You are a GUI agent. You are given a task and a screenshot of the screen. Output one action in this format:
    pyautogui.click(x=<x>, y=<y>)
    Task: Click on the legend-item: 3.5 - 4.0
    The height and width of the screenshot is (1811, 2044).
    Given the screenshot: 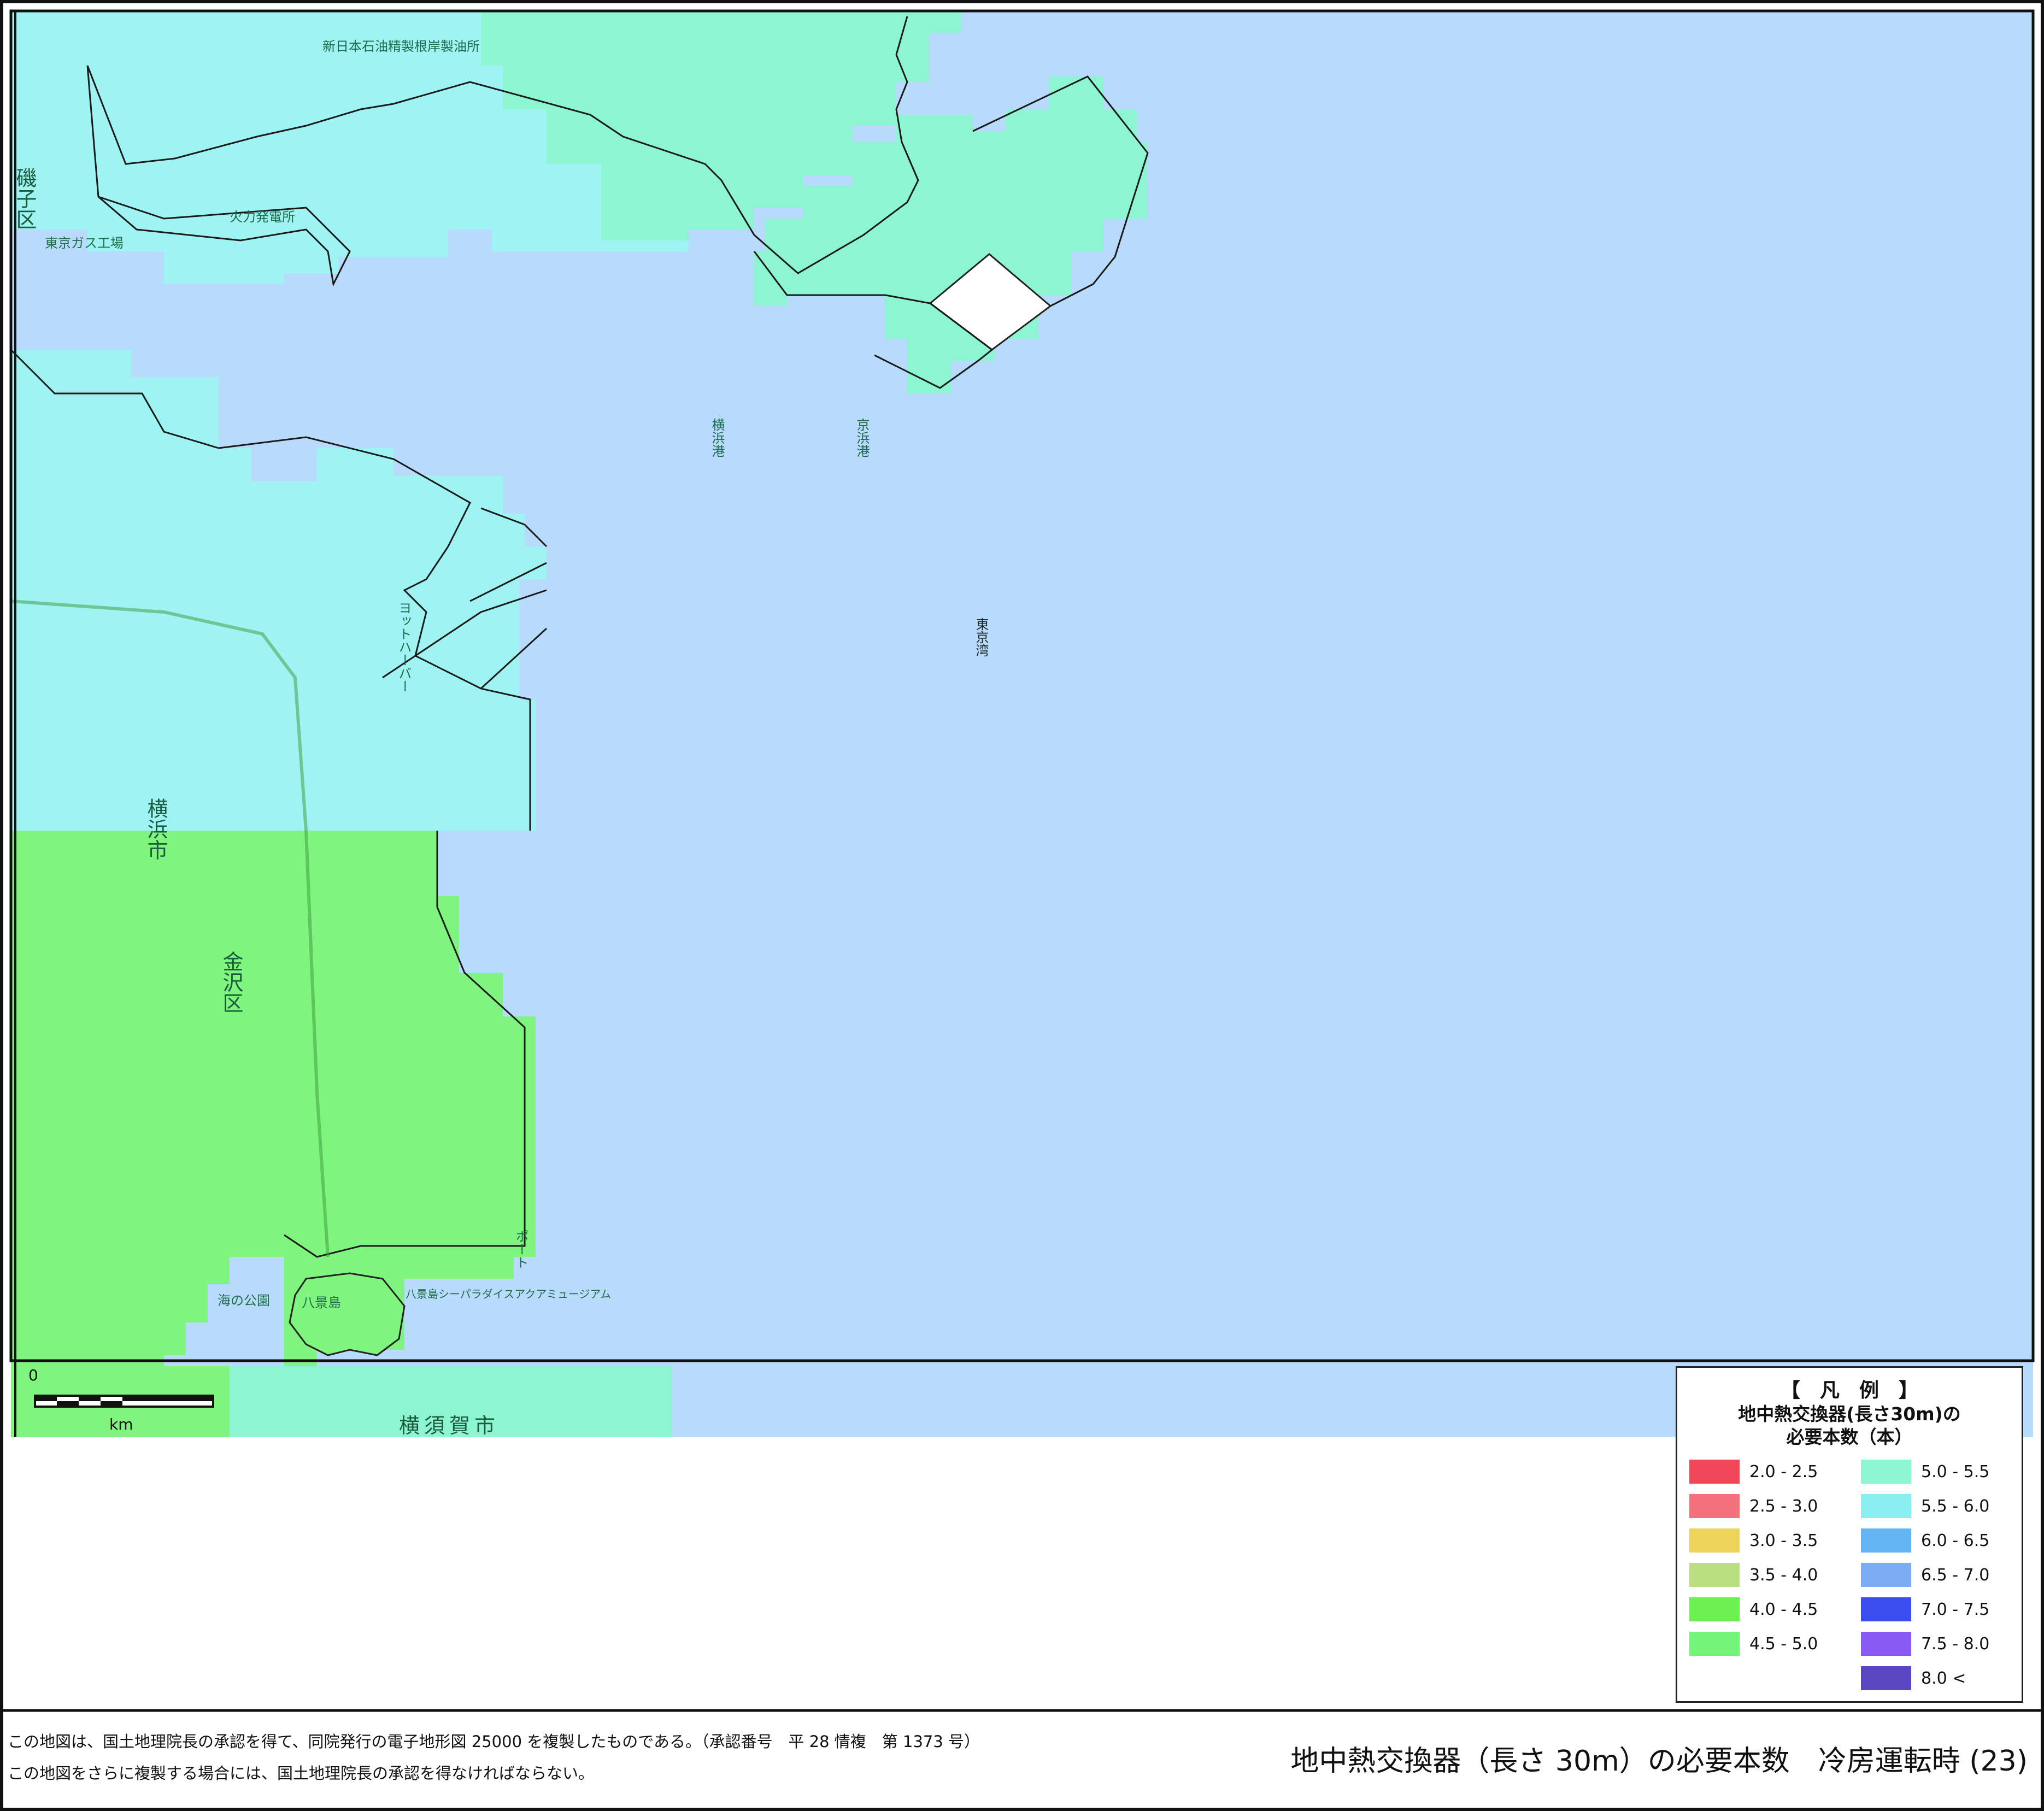 What is the action you would take?
    pyautogui.click(x=1753, y=1575)
    